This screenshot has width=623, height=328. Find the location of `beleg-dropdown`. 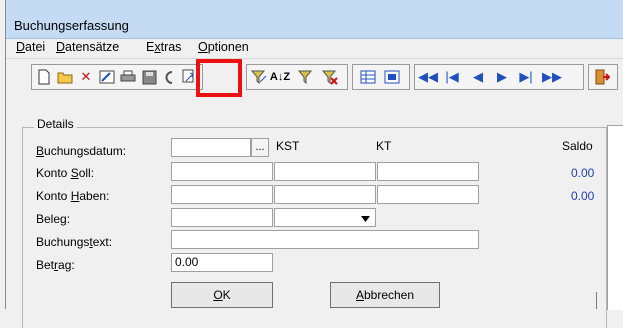

beleg-dropdown is located at coordinates (325, 217).